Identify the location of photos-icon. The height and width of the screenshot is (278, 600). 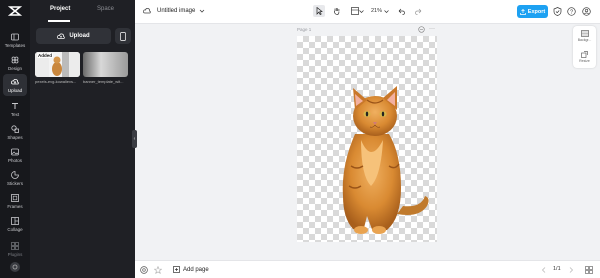
(15, 151).